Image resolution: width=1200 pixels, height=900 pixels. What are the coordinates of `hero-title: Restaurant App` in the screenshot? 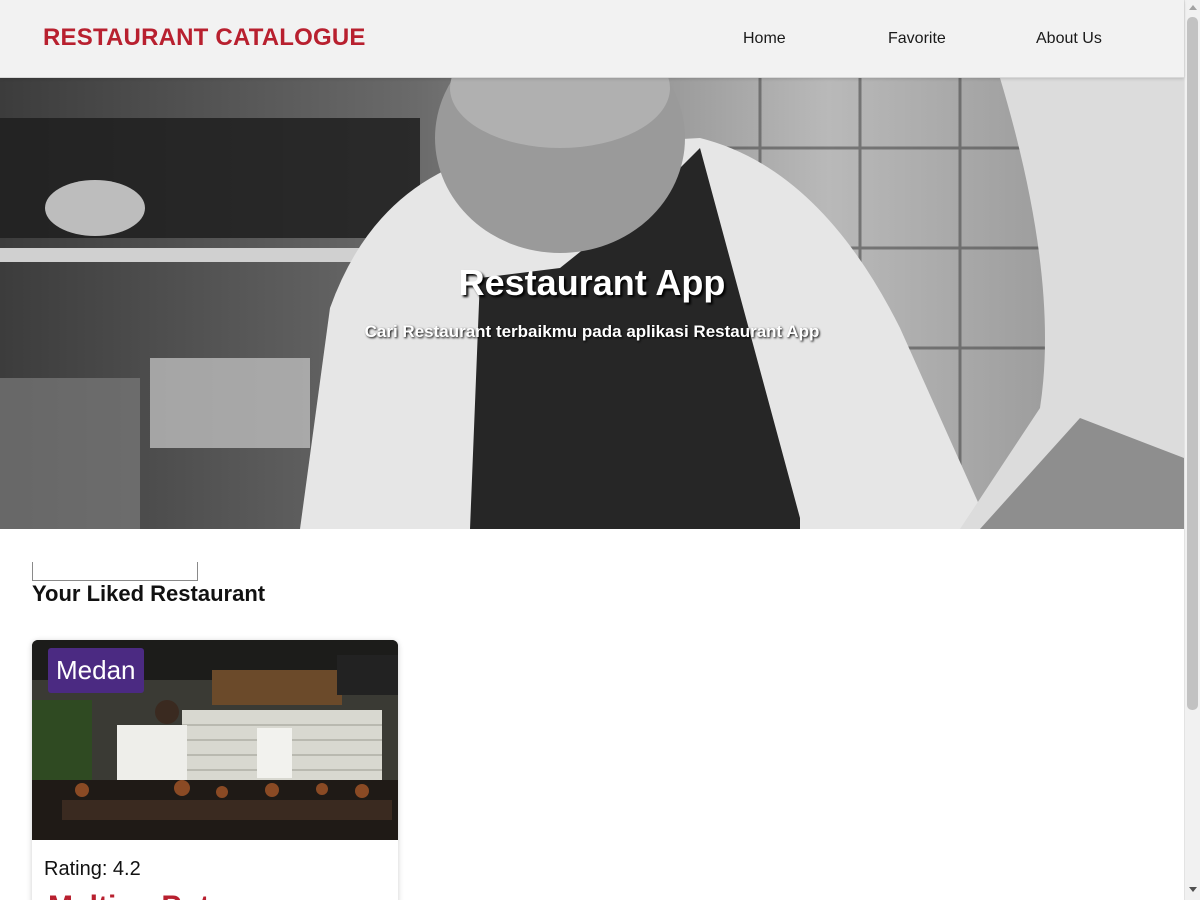 It's located at (592, 282).